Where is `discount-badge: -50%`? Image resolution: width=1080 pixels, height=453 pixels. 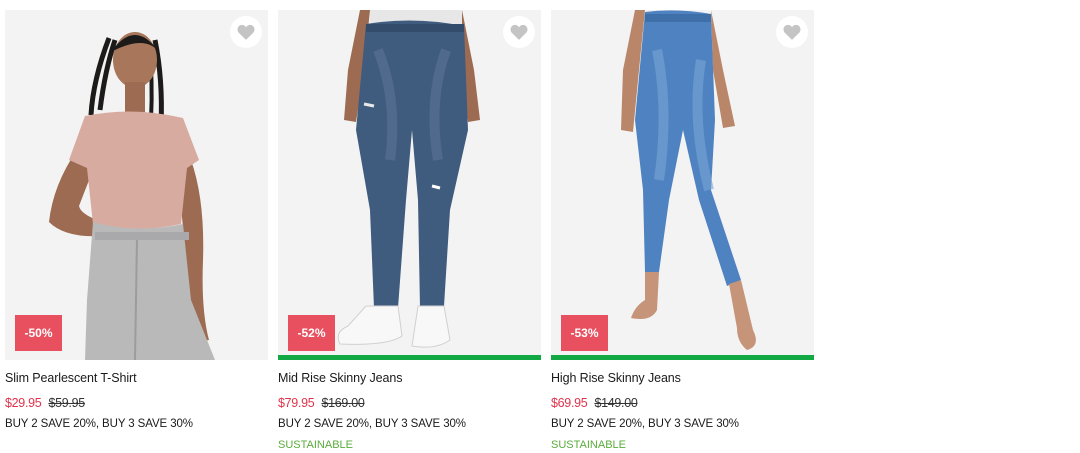
discount-badge: -50% is located at coordinates (38, 333).